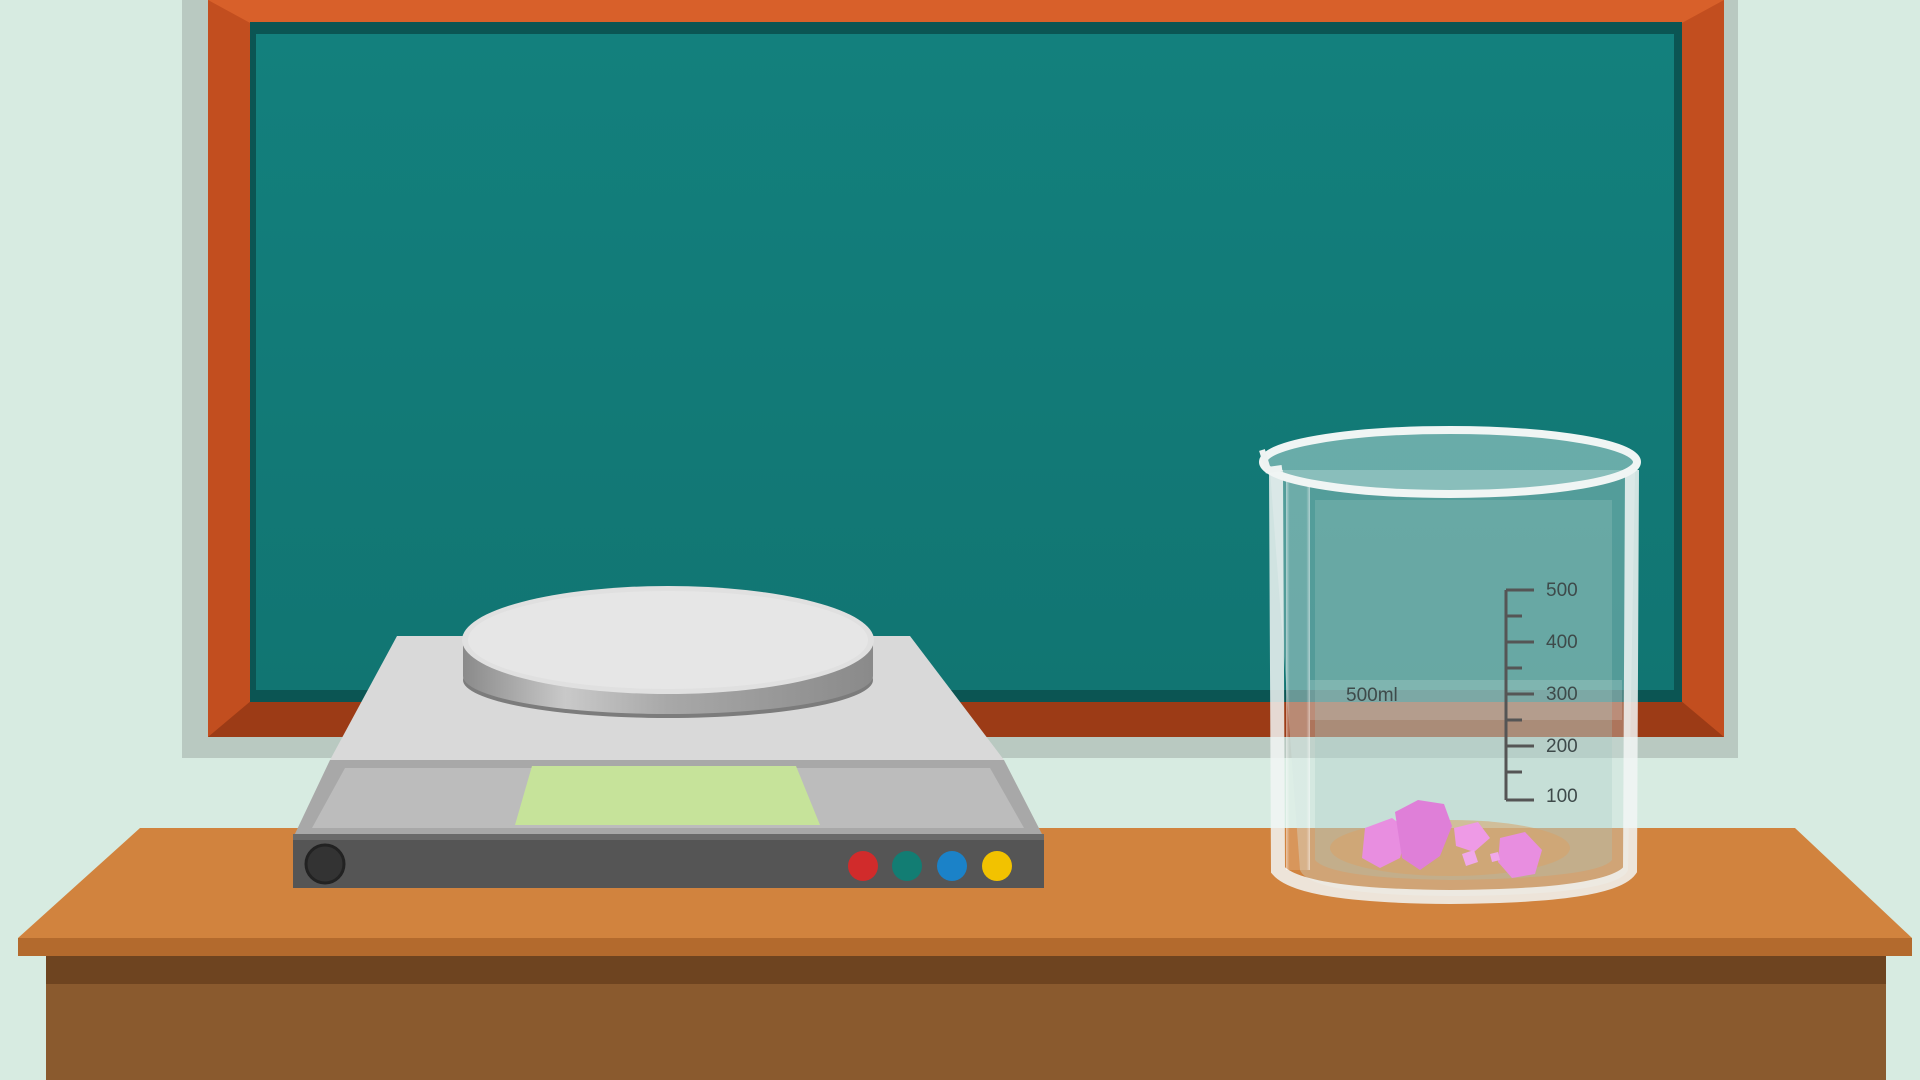  What do you see at coordinates (1372, 695) in the screenshot?
I see `beaker-capacity-label: 500ml` at bounding box center [1372, 695].